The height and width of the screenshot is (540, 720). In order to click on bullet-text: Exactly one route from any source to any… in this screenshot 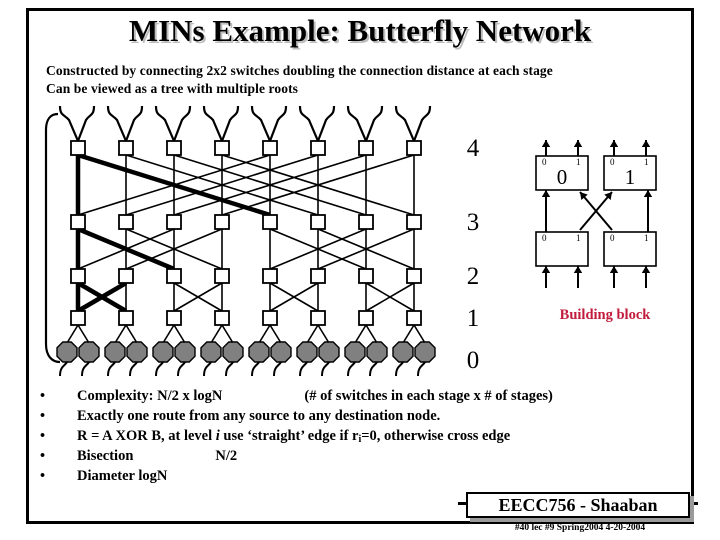, I will do `click(258, 416)`.